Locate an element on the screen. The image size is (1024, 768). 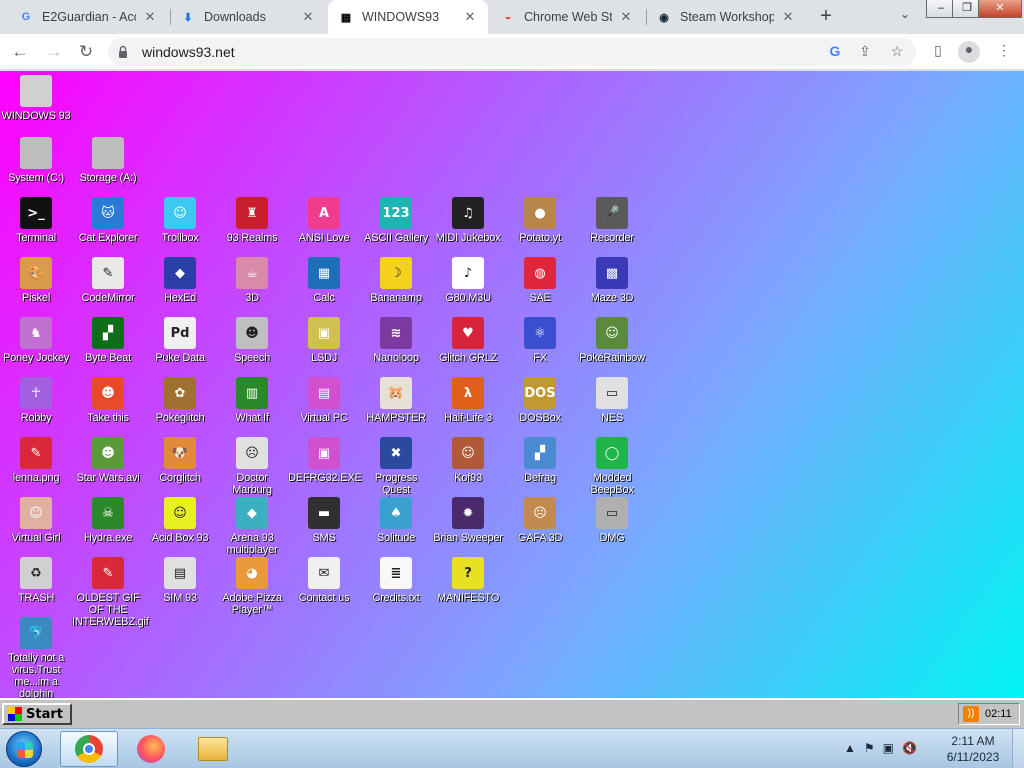
desktop-icon-nes: ▭ NES is located at coordinates (612, 400).